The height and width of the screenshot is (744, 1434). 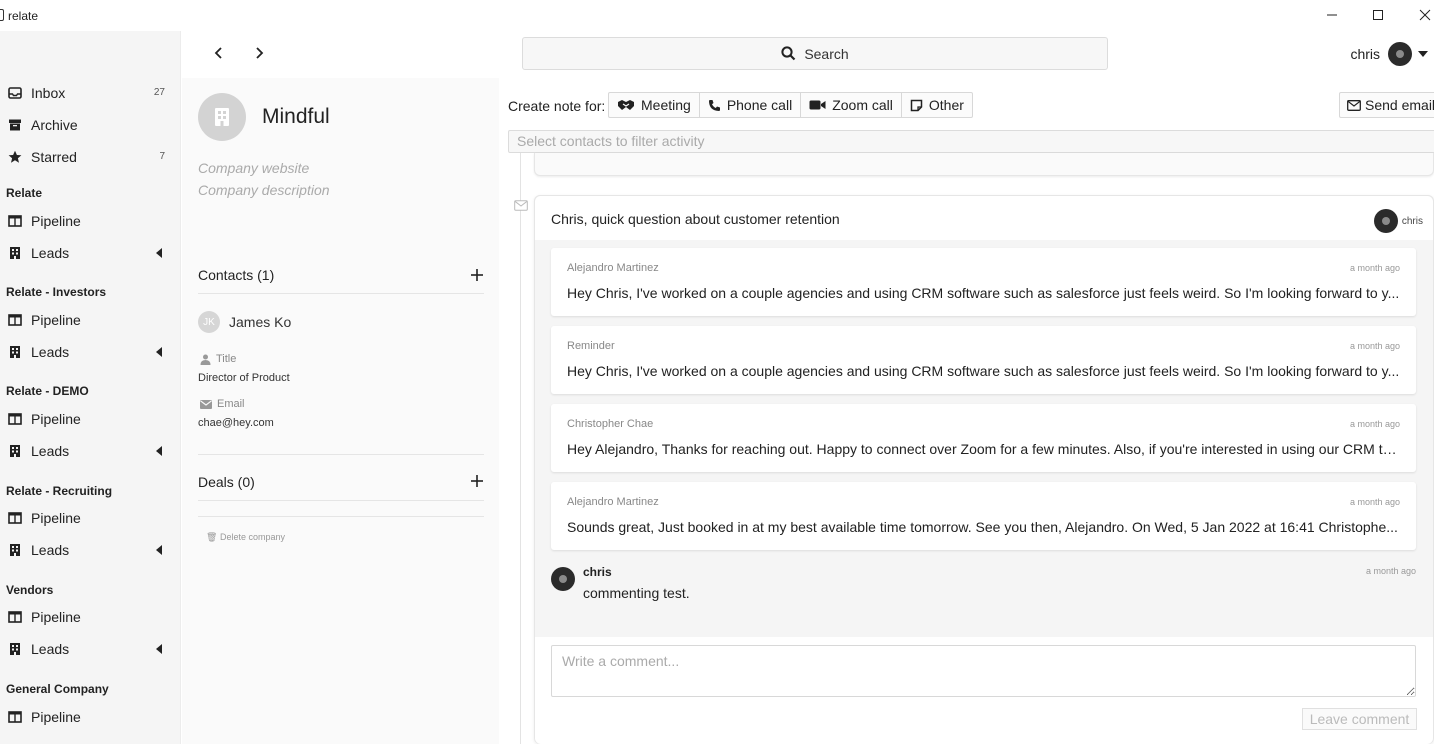 I want to click on back-button, so click(x=219, y=53).